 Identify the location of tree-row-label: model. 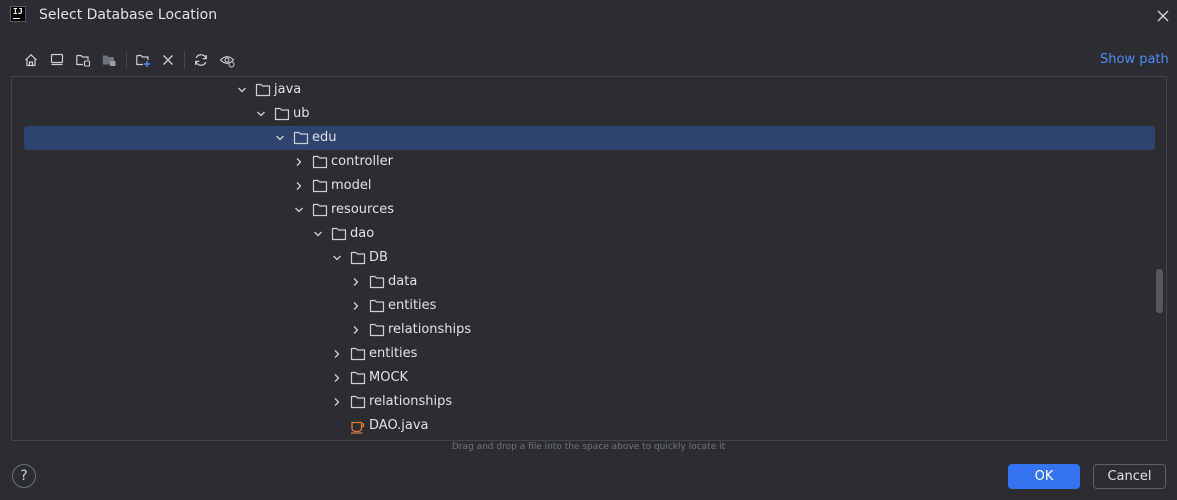
(351, 185).